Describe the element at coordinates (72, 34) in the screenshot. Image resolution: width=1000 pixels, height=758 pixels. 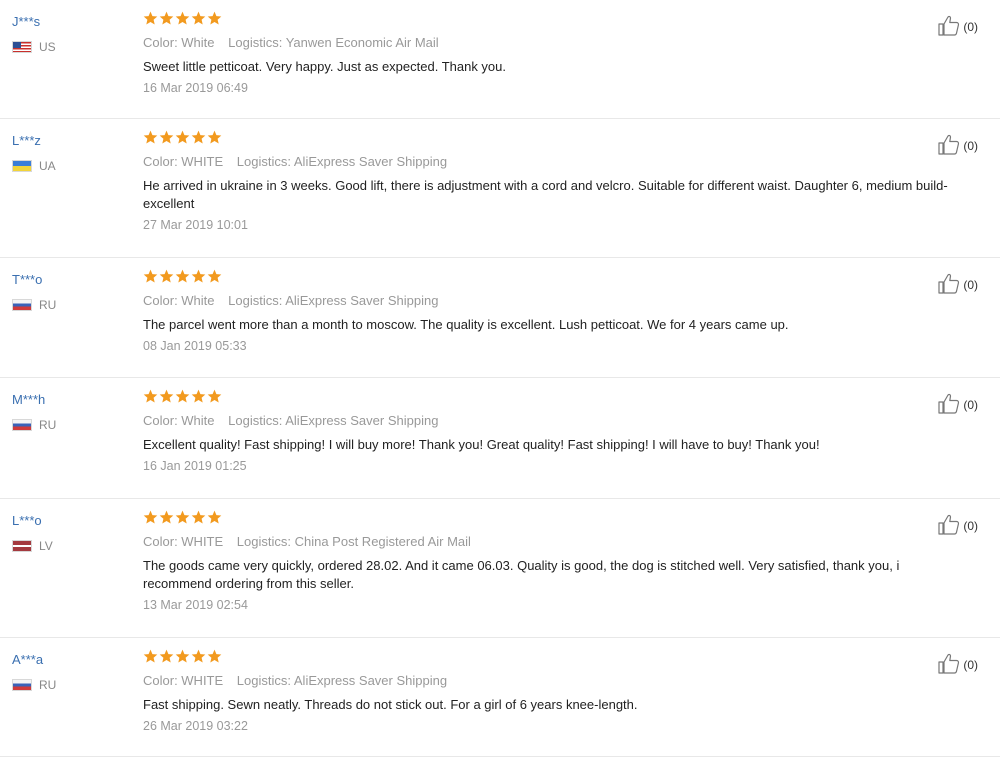
I see `review-user: J***s US` at that location.